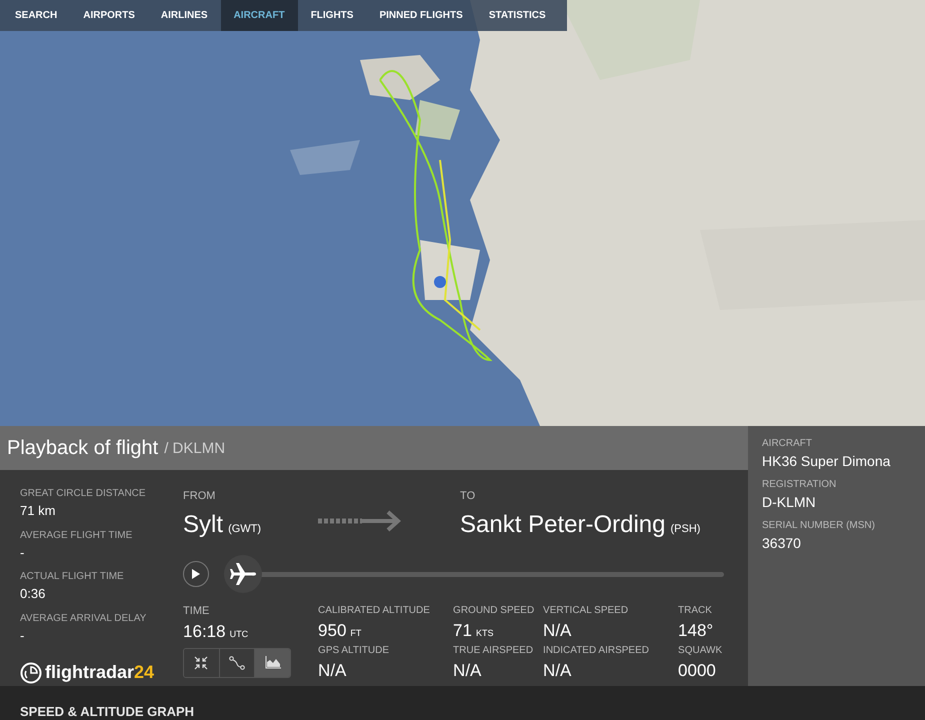  I want to click on stat-label: ACTUAL FLIGHT TIME, so click(72, 577).